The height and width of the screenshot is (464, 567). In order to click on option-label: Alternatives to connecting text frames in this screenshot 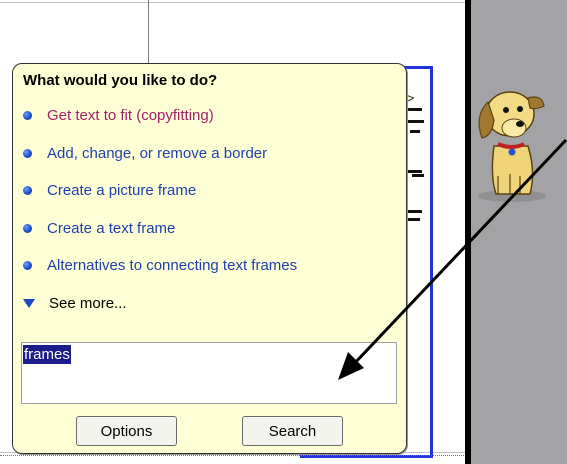, I will do `click(172, 265)`.